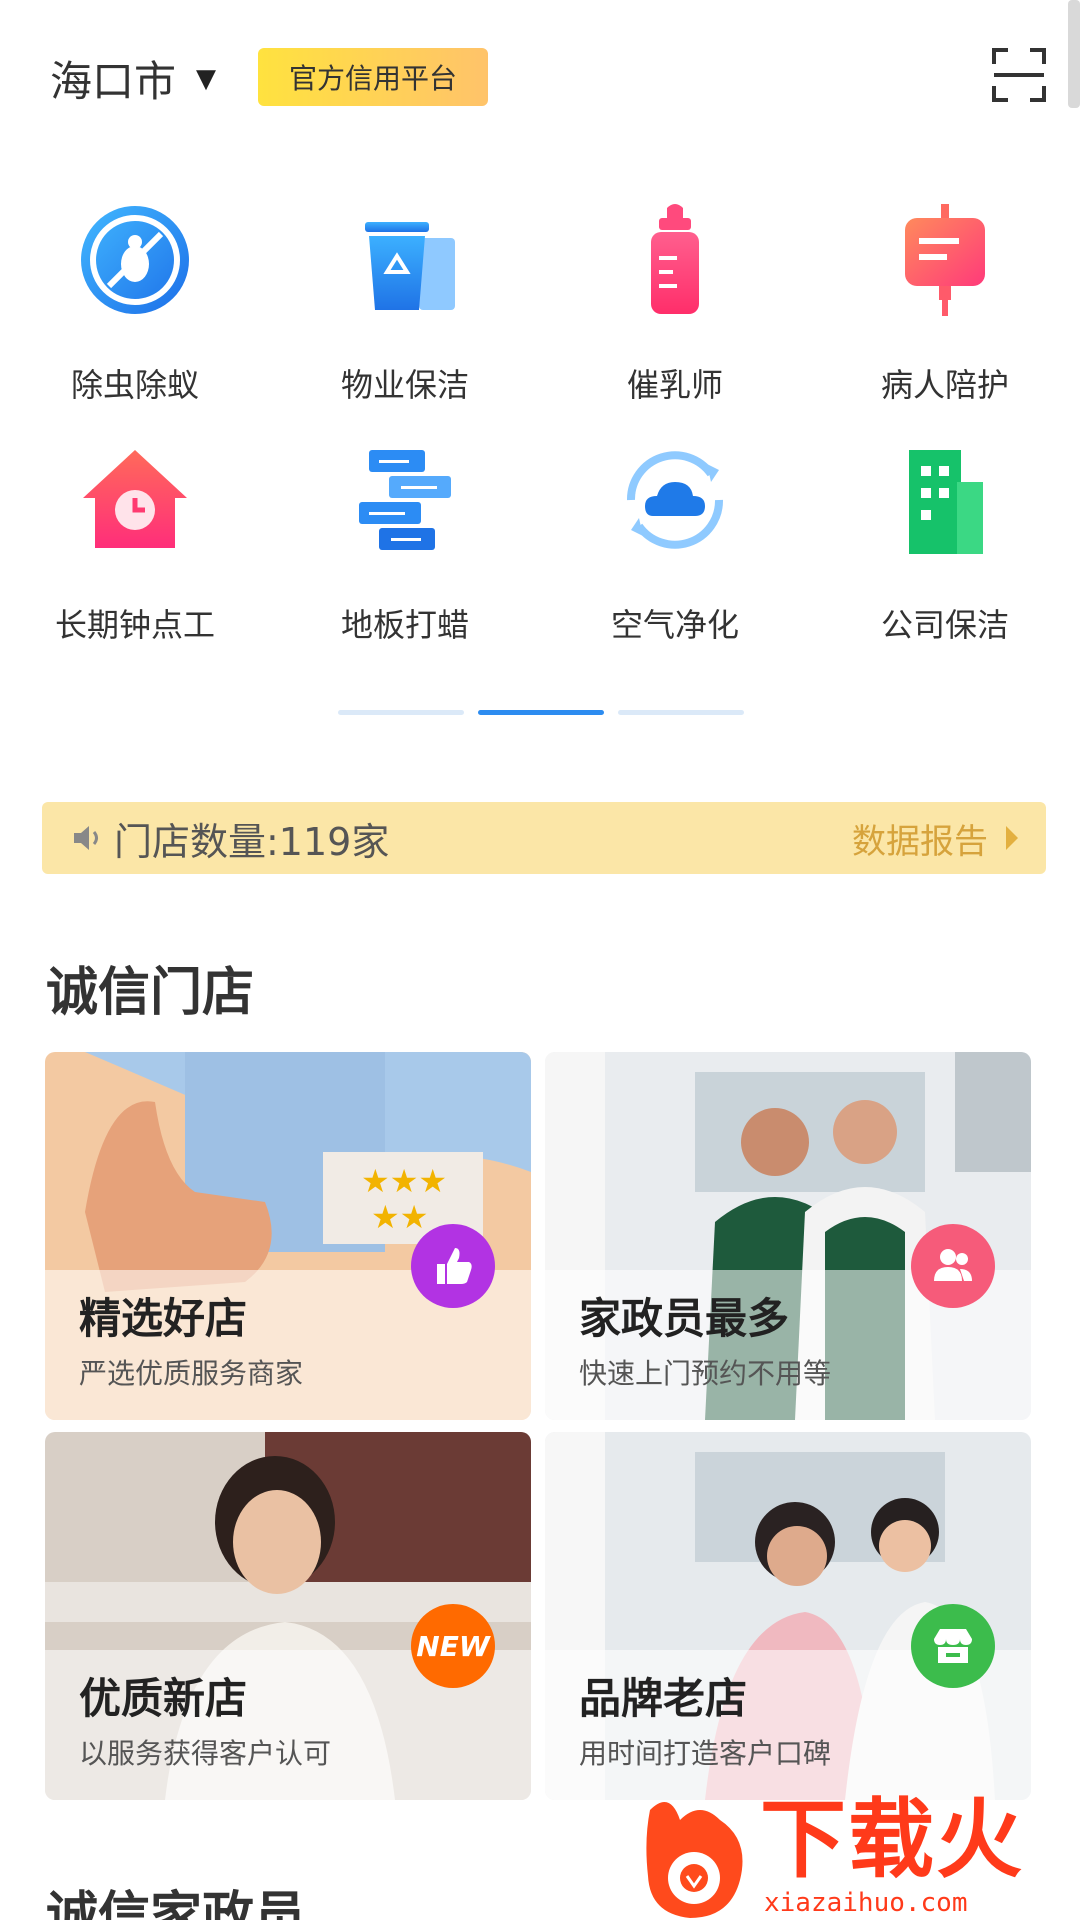  Describe the element at coordinates (135, 499) in the screenshot. I see `house-clock-icon` at that location.